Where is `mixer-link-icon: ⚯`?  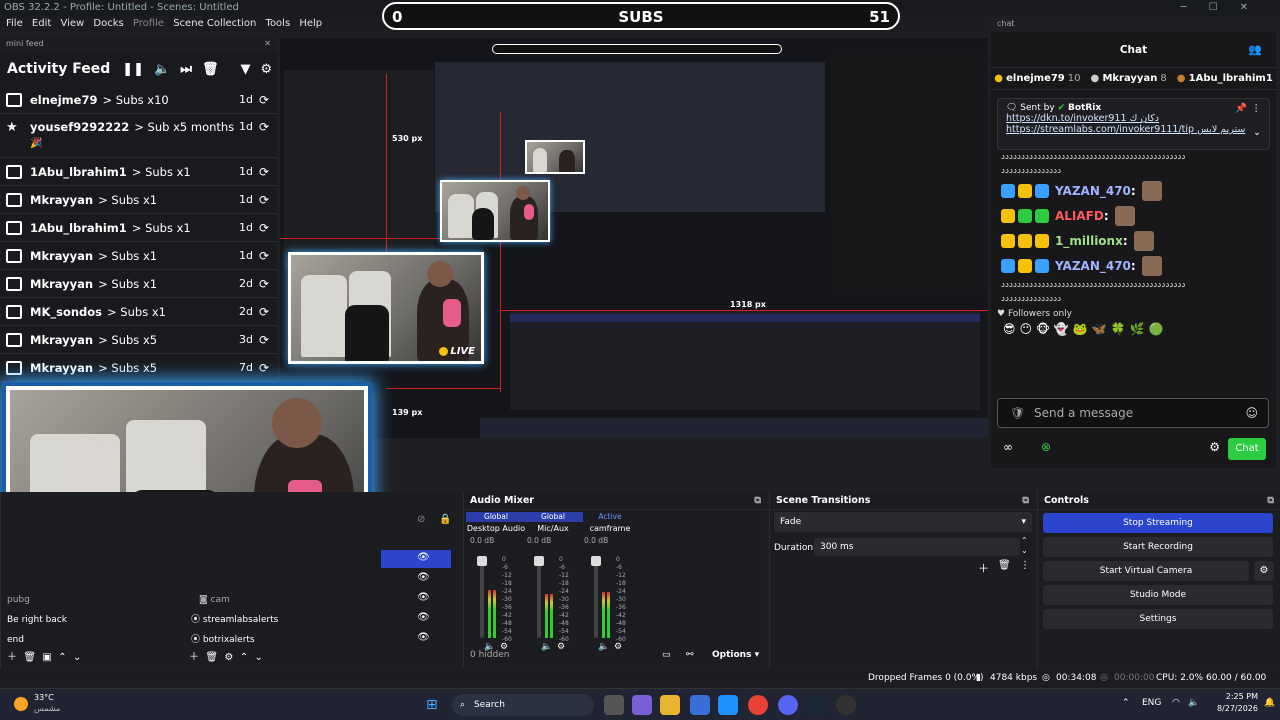
mixer-link-icon: ⚯ is located at coordinates (690, 655).